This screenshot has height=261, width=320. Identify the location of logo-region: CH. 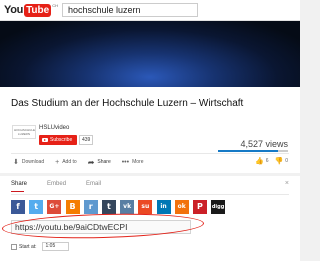
(55, 5).